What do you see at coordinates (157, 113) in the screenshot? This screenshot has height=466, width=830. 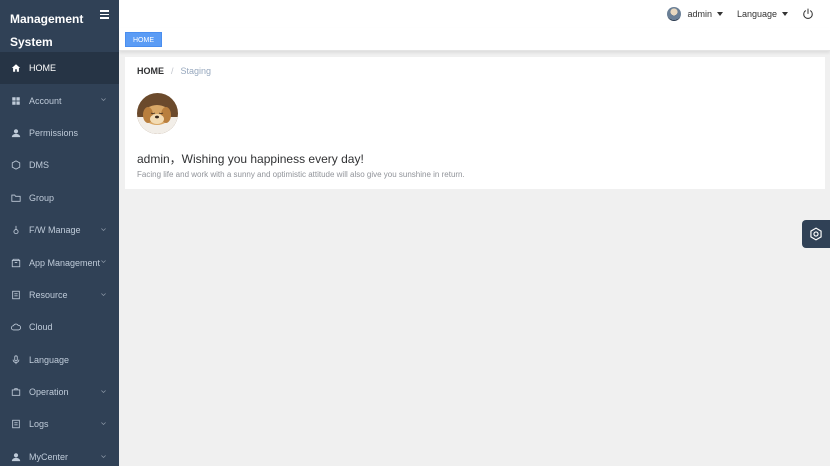 I see `profile-avatar` at bounding box center [157, 113].